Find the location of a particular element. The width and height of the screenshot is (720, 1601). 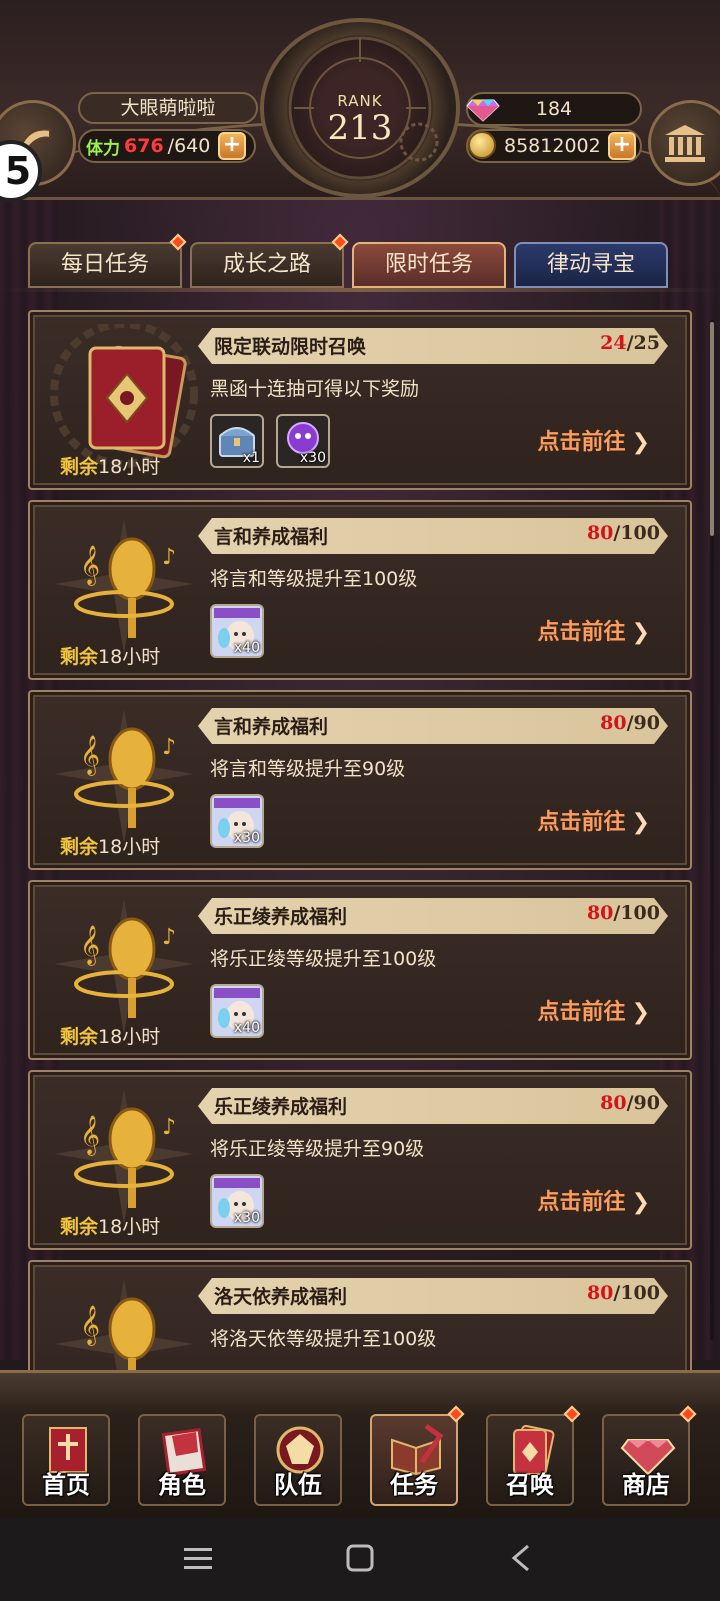

stamina-current: 676 is located at coordinates (144, 146).